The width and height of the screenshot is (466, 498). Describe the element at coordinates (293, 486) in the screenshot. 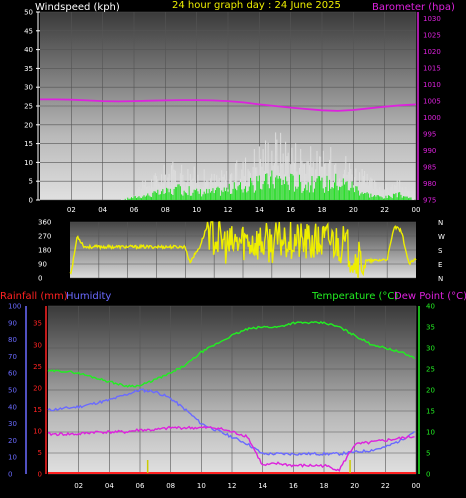

I see `panel3-x-tick-label: 16` at that location.